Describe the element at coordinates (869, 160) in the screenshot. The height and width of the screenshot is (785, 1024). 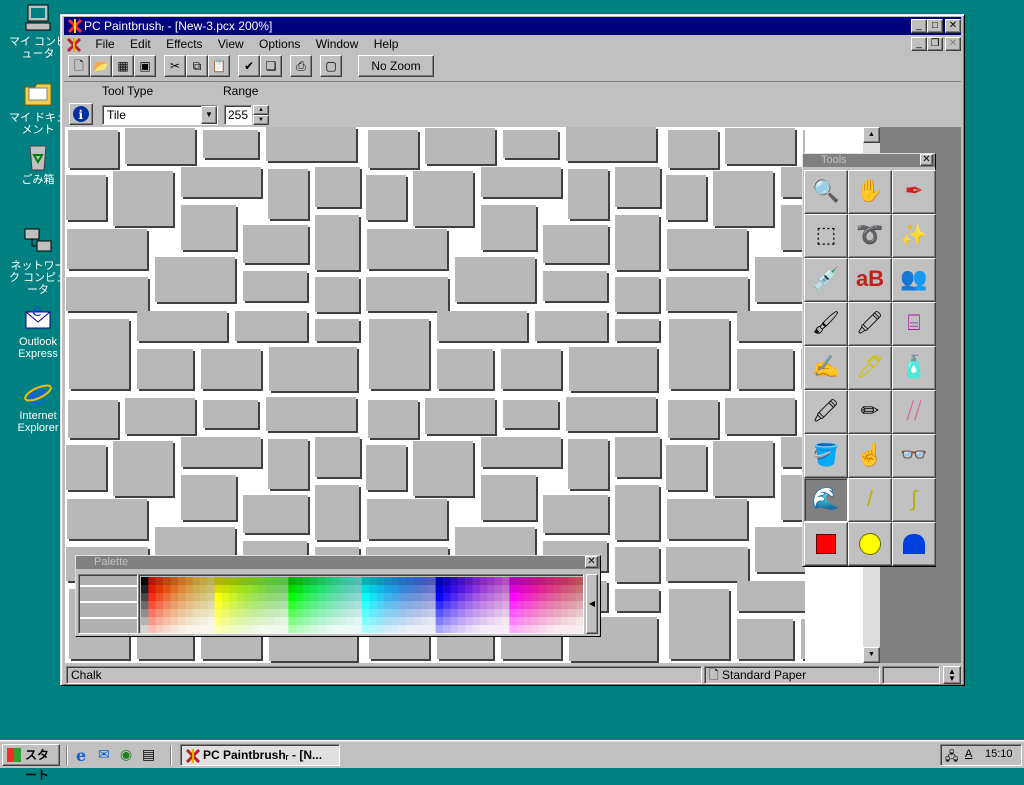
I see `tools-panel-titlebar: Tools ✕` at that location.